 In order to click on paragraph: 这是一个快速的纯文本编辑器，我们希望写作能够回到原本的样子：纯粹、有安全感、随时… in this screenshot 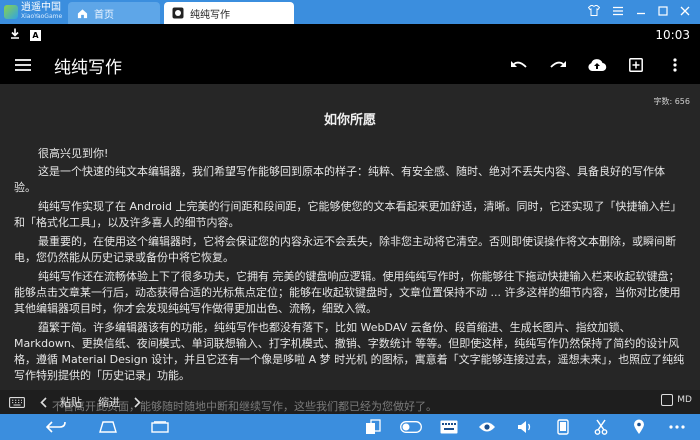, I will do `click(350, 180)`.